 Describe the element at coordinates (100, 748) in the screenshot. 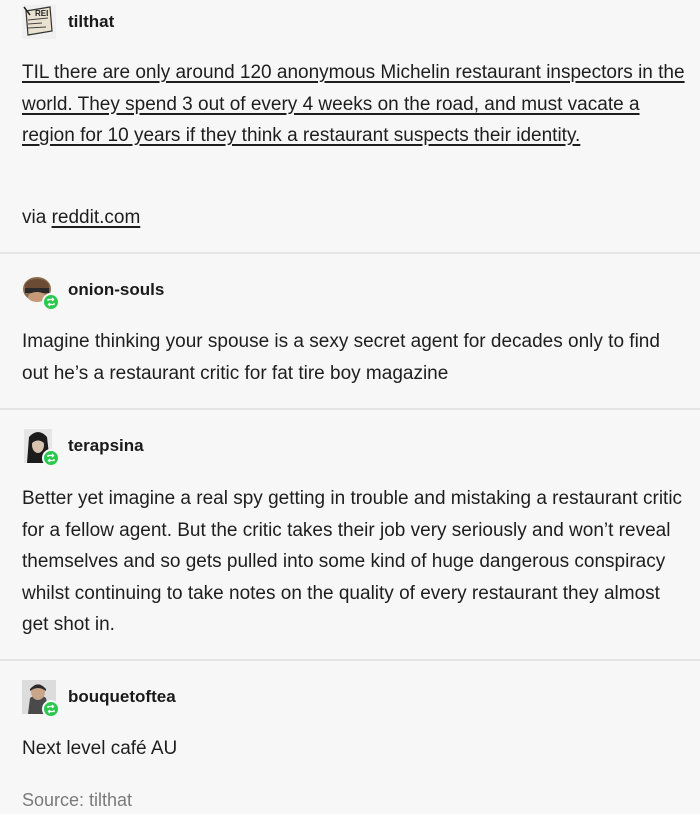

I see `post-body-bouquetoftea: Next level café AU` at that location.